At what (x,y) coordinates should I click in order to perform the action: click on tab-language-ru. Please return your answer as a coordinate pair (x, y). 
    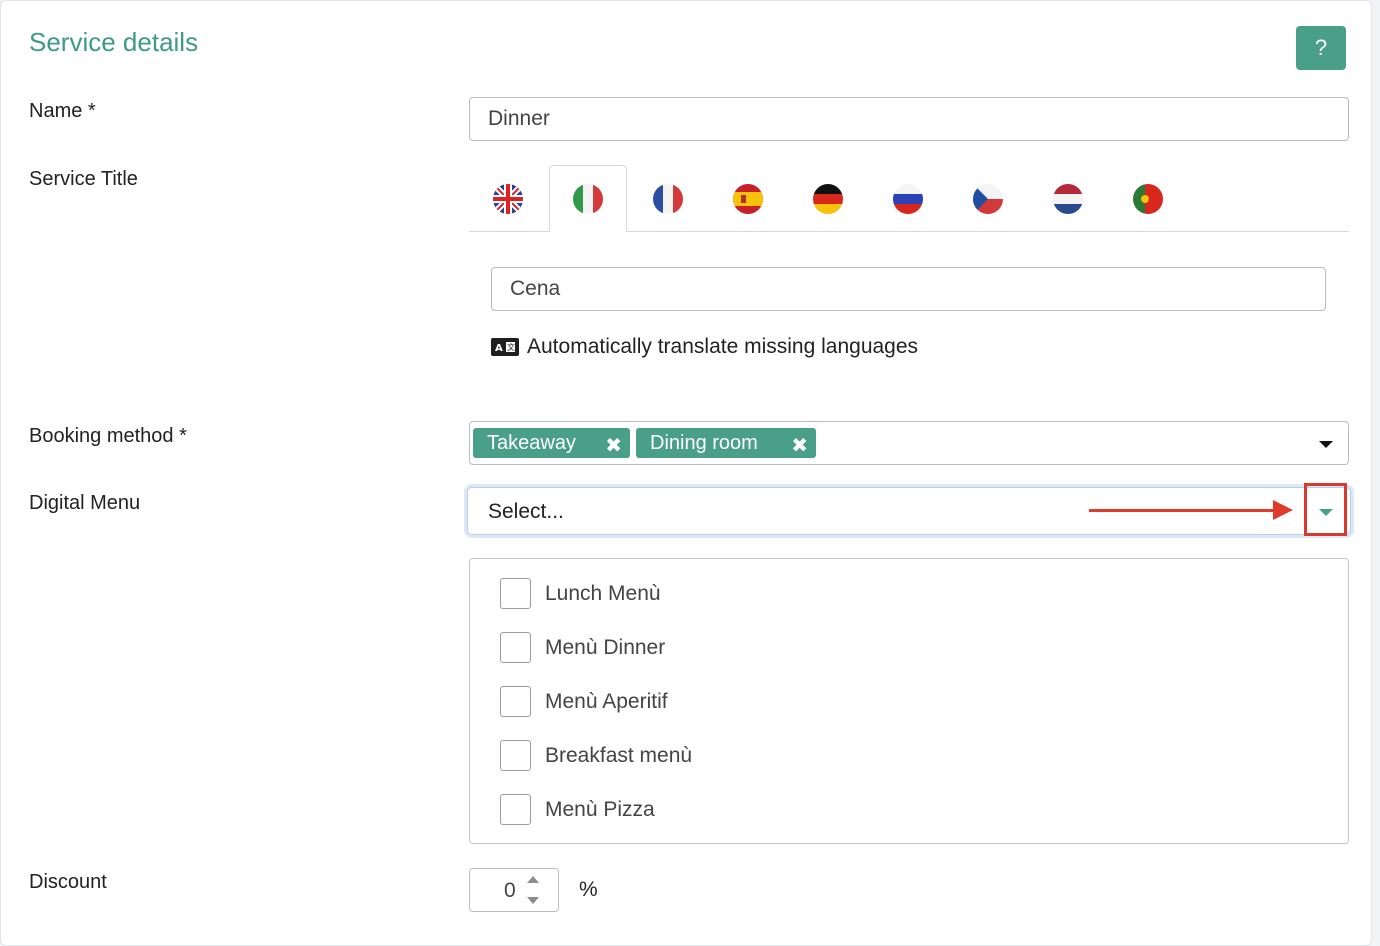
    Looking at the image, I should click on (908, 198).